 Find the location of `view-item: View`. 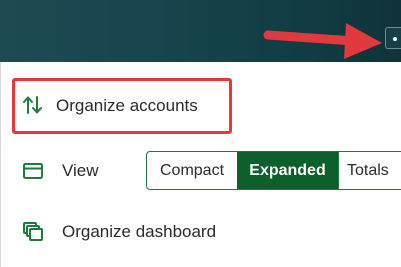

view-item: View is located at coordinates (60, 171).